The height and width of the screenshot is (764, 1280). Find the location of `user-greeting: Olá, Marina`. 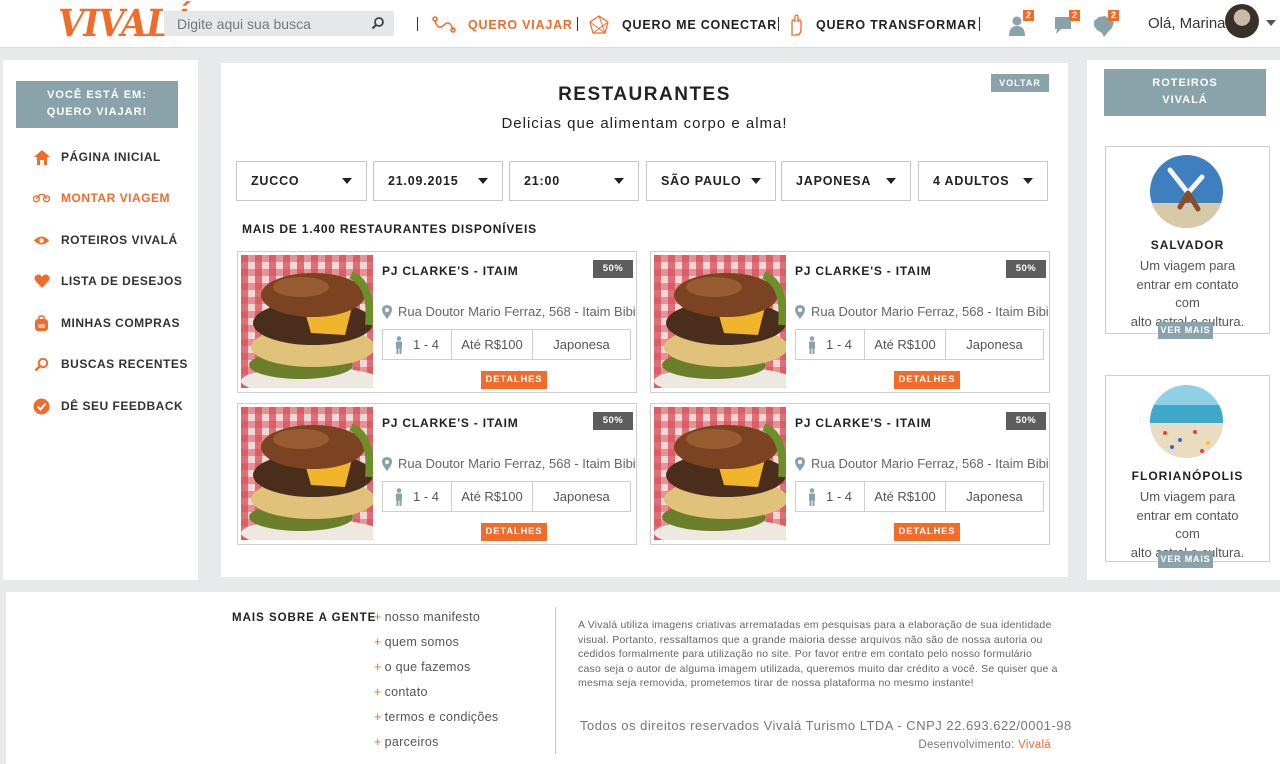

user-greeting: Olá, Marina is located at coordinates (1187, 23).